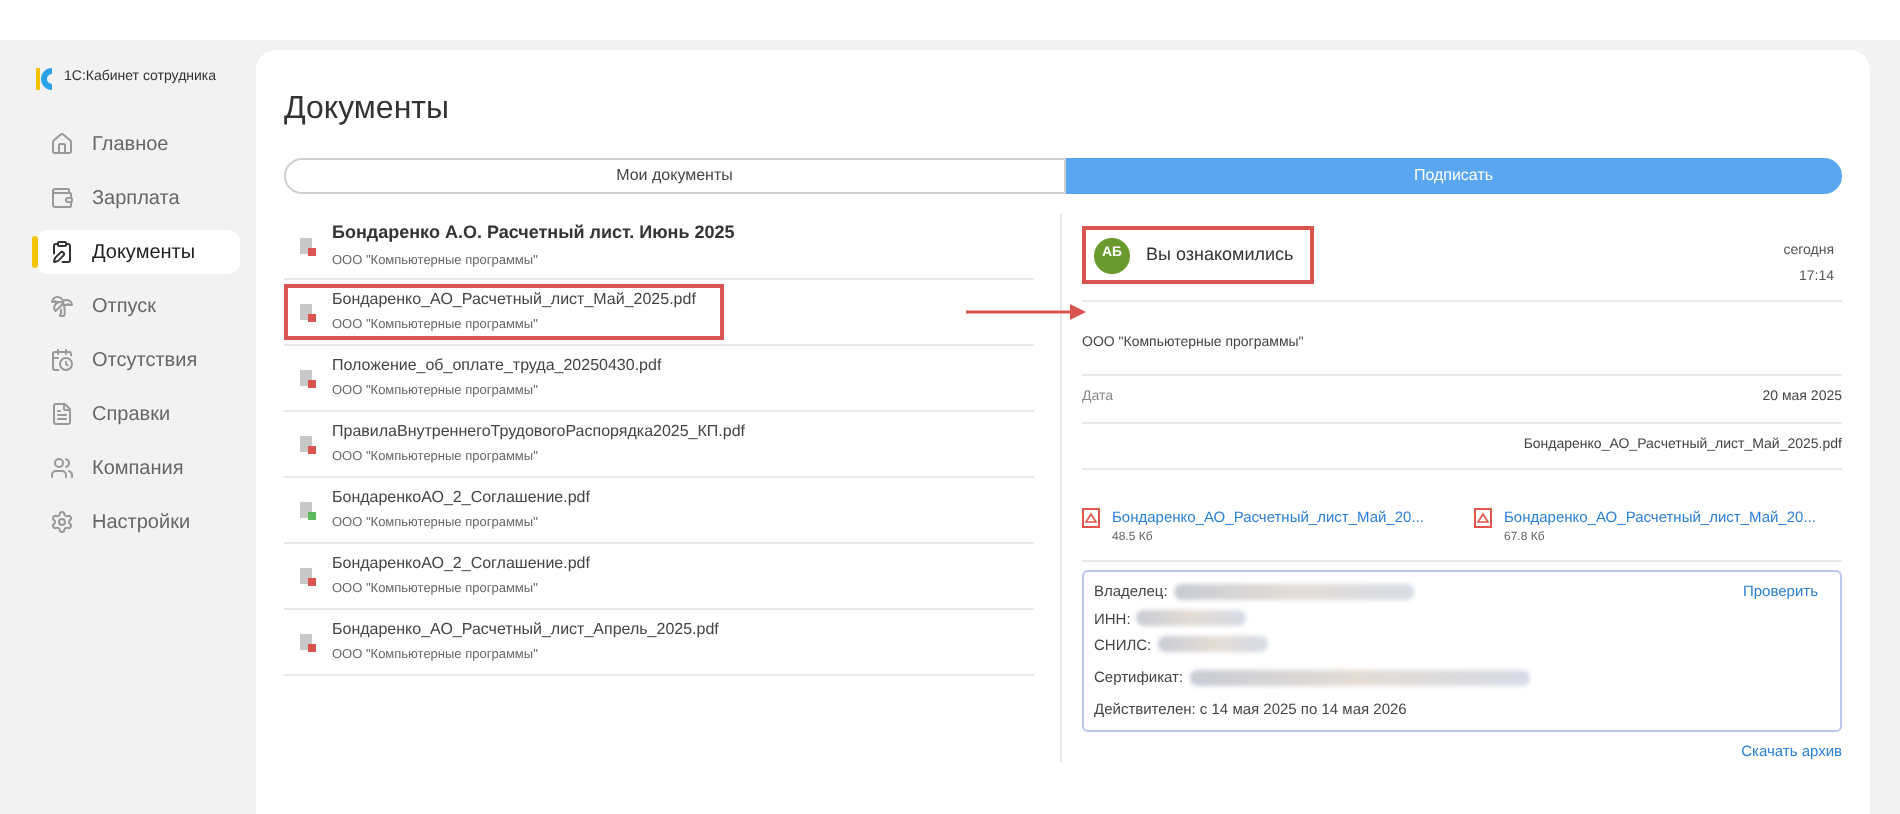 The height and width of the screenshot is (814, 1900). I want to click on clipboard-pen-icon, so click(62, 252).